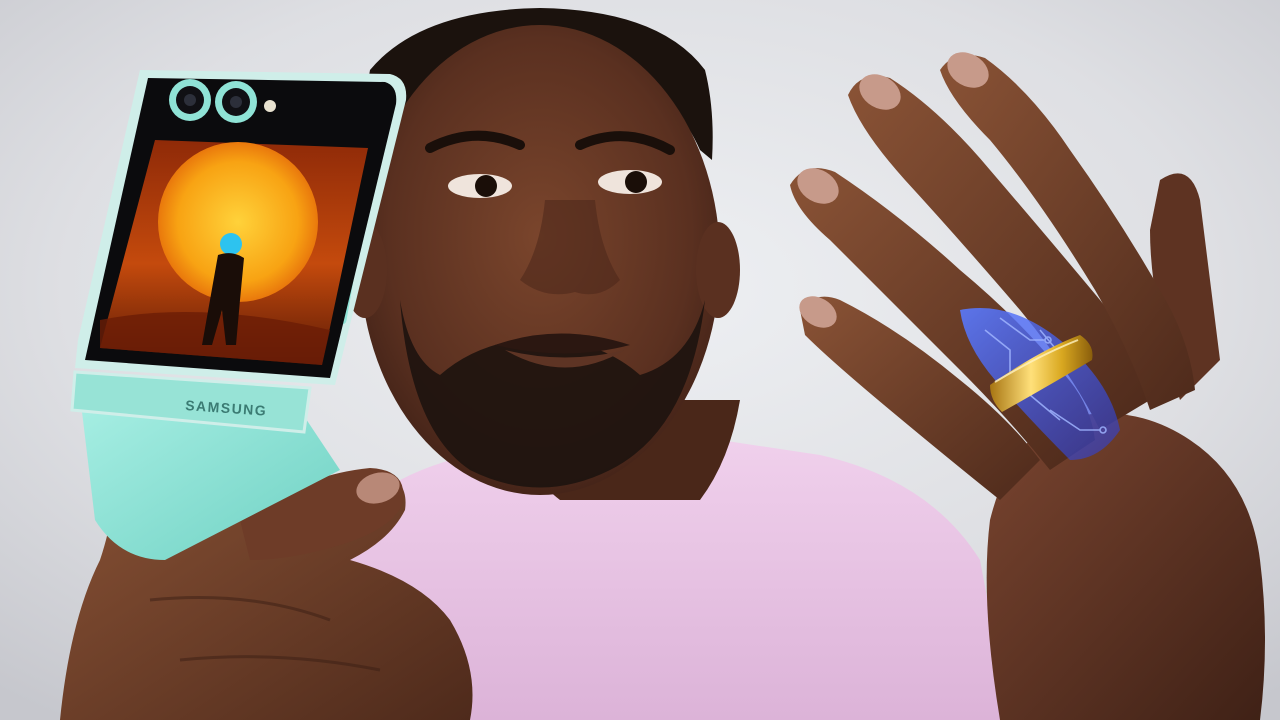 Image resolution: width=1280 pixels, height=720 pixels. Describe the element at coordinates (270, 106) in the screenshot. I see `flash-icon` at that location.